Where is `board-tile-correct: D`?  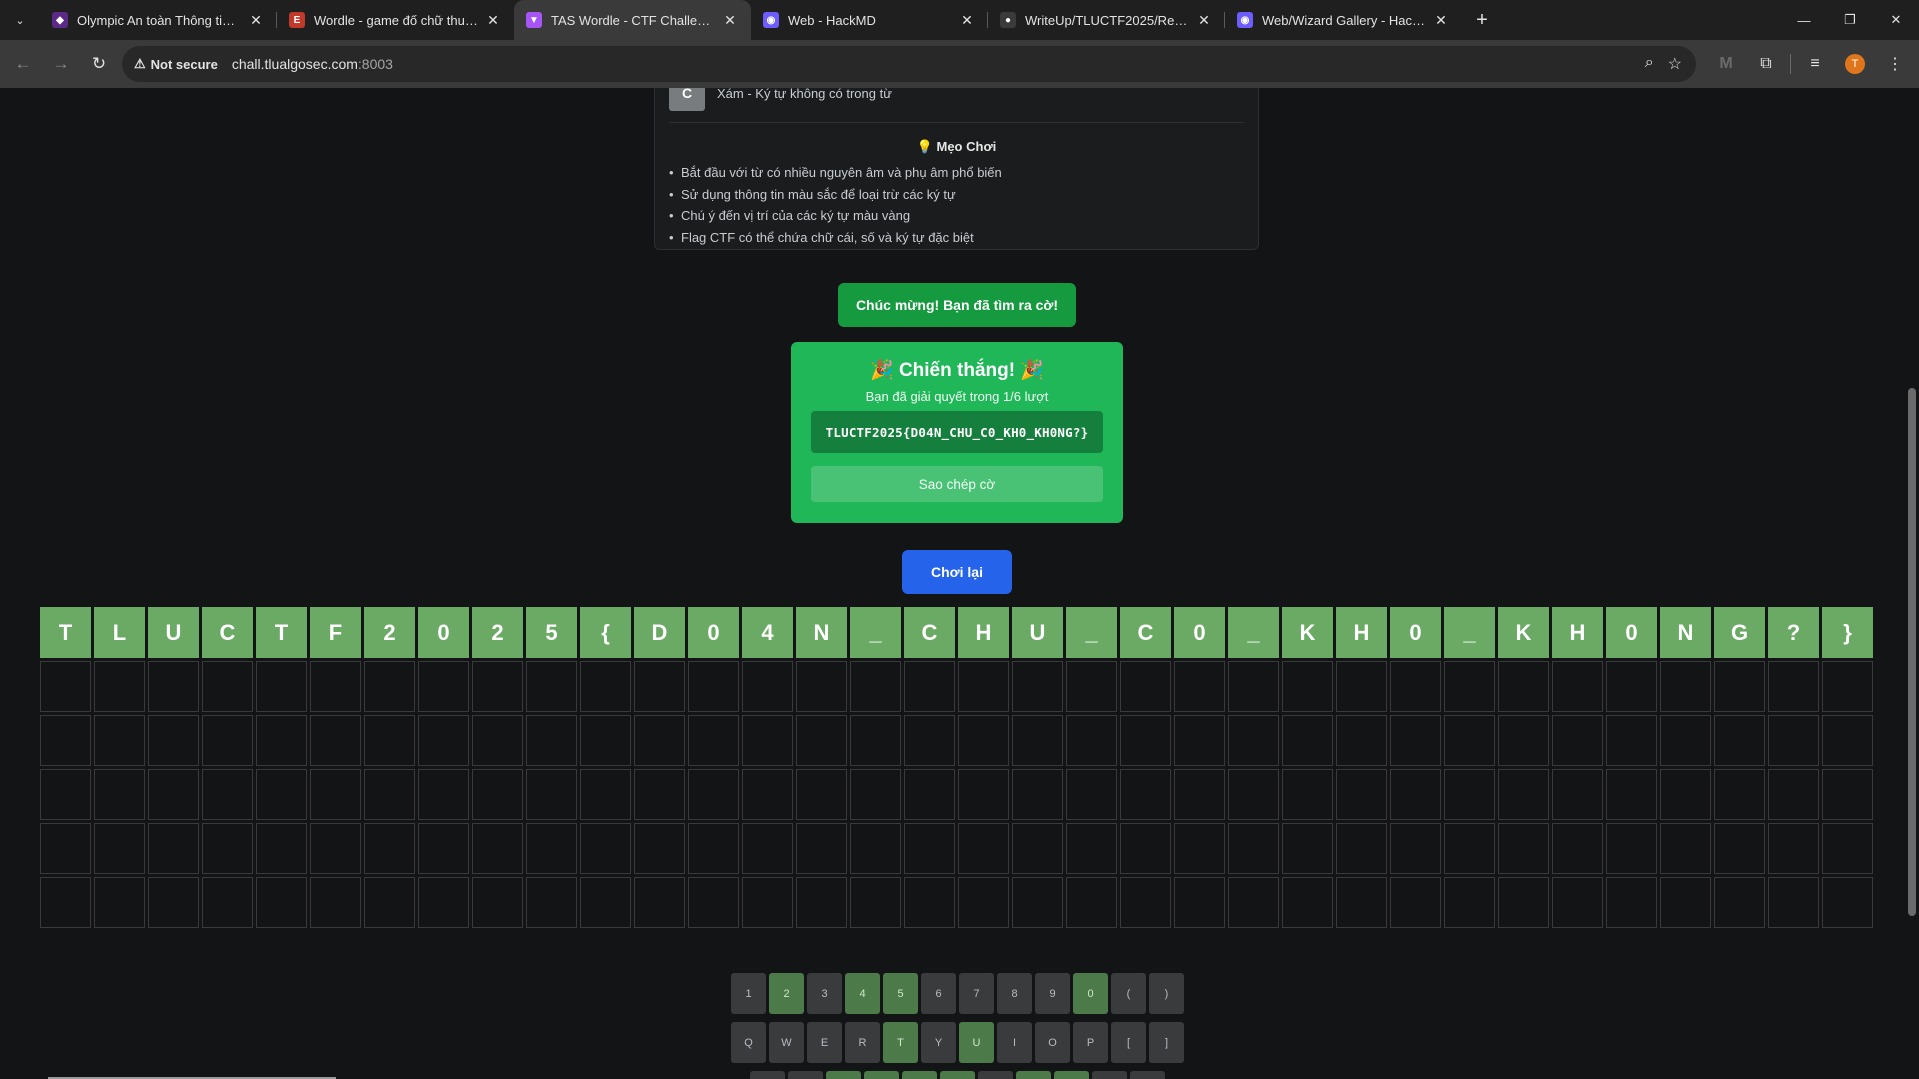 board-tile-correct: D is located at coordinates (659, 632).